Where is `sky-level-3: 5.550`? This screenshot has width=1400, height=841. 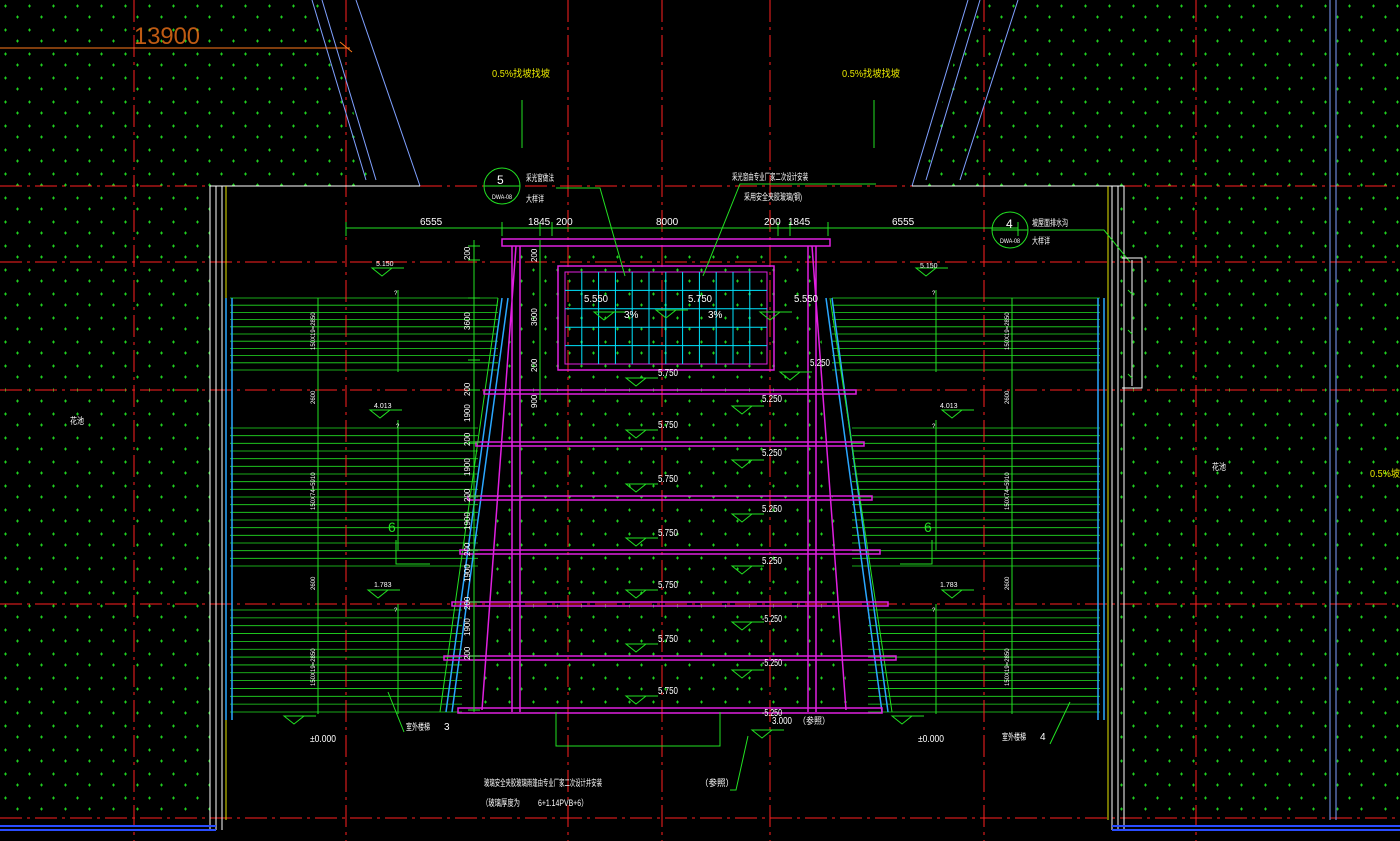 sky-level-3: 5.550 is located at coordinates (806, 299).